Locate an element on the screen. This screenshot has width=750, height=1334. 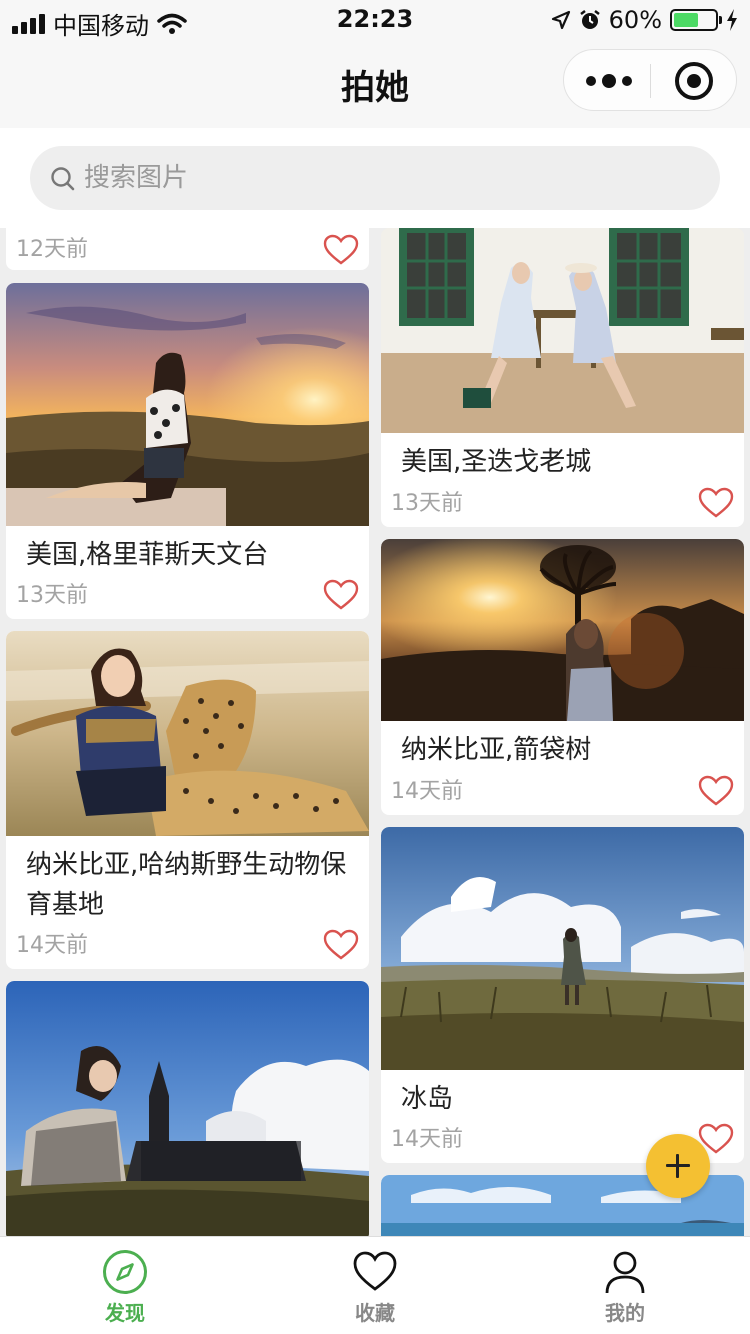
compass-icon is located at coordinates (125, 1272).